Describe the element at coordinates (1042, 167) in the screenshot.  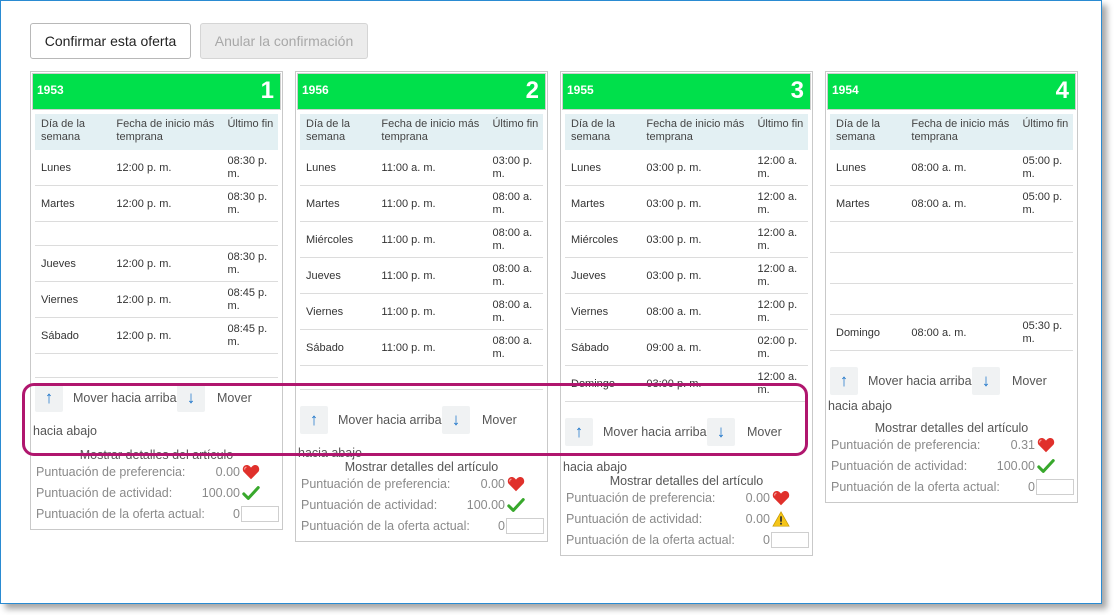
I see `cell-end: 05:00 p. m.` at that location.